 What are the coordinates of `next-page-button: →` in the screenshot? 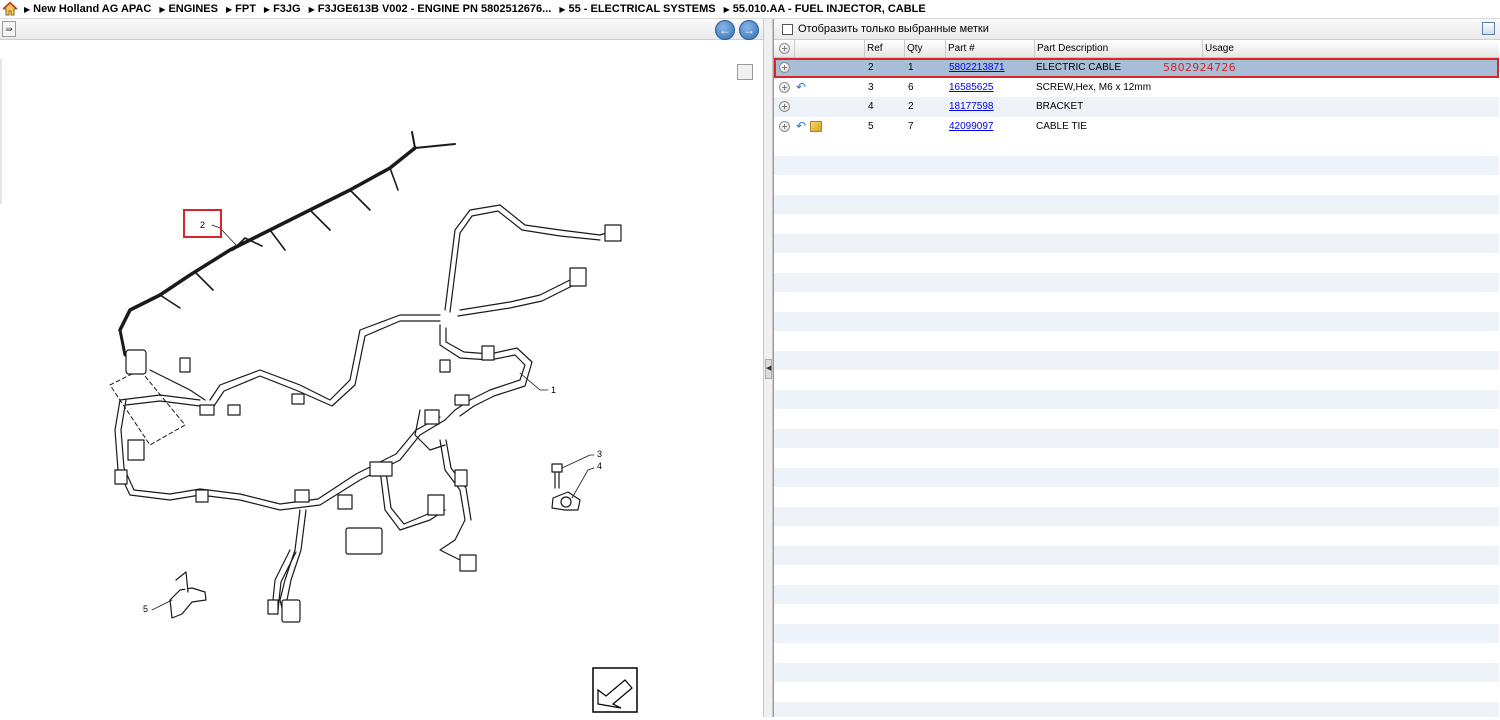 It's located at (749, 30).